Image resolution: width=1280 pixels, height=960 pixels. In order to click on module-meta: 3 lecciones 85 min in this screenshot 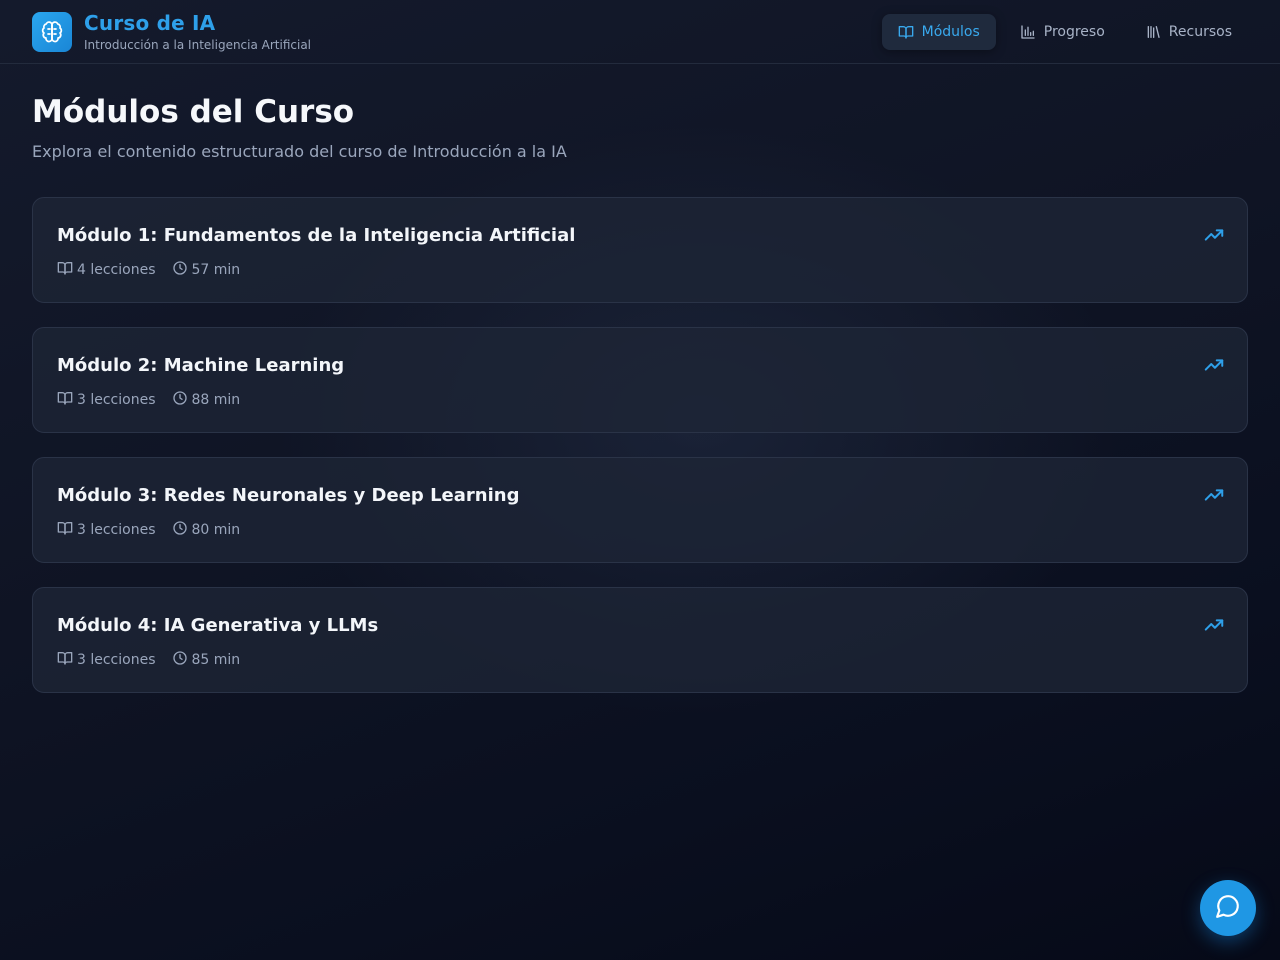, I will do `click(148, 660)`.